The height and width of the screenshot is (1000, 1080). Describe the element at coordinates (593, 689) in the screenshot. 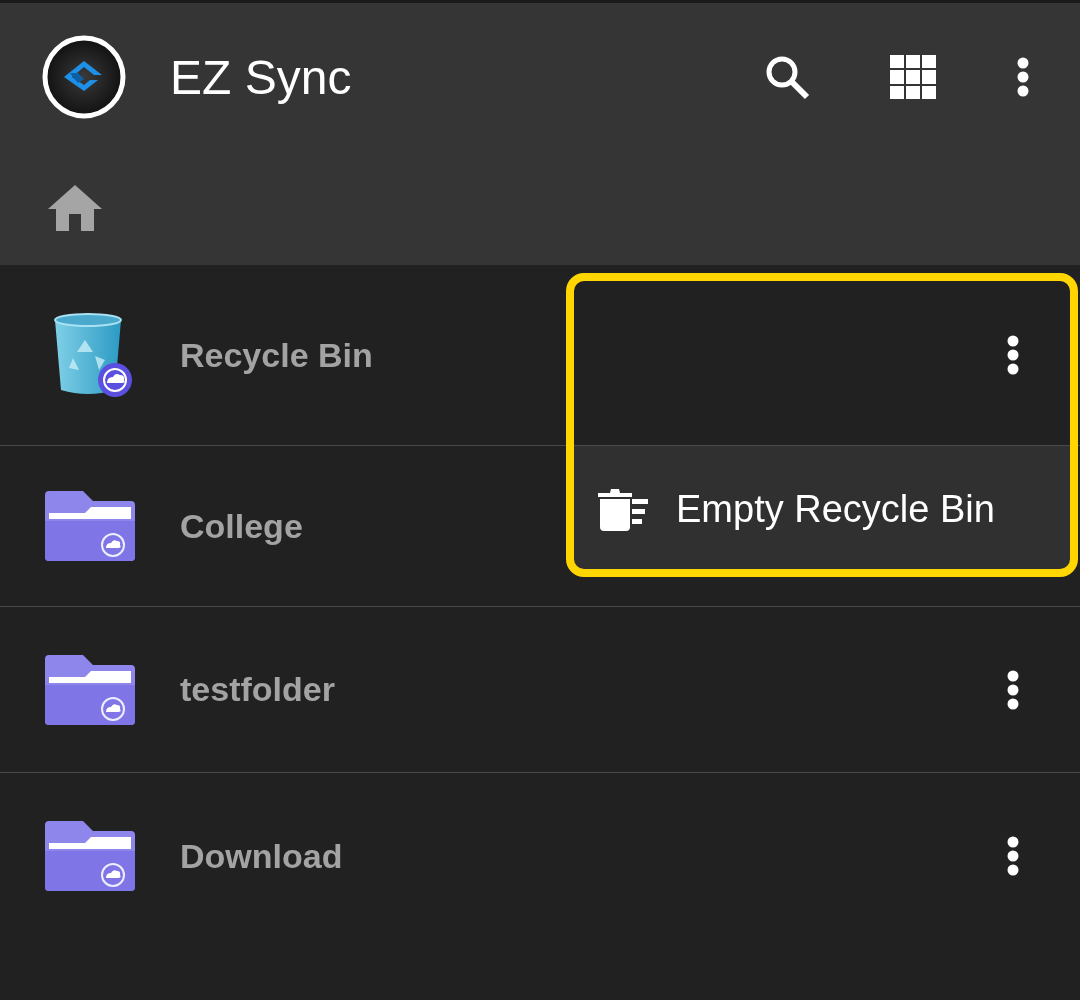

I see `file-name: testfolder` at that location.